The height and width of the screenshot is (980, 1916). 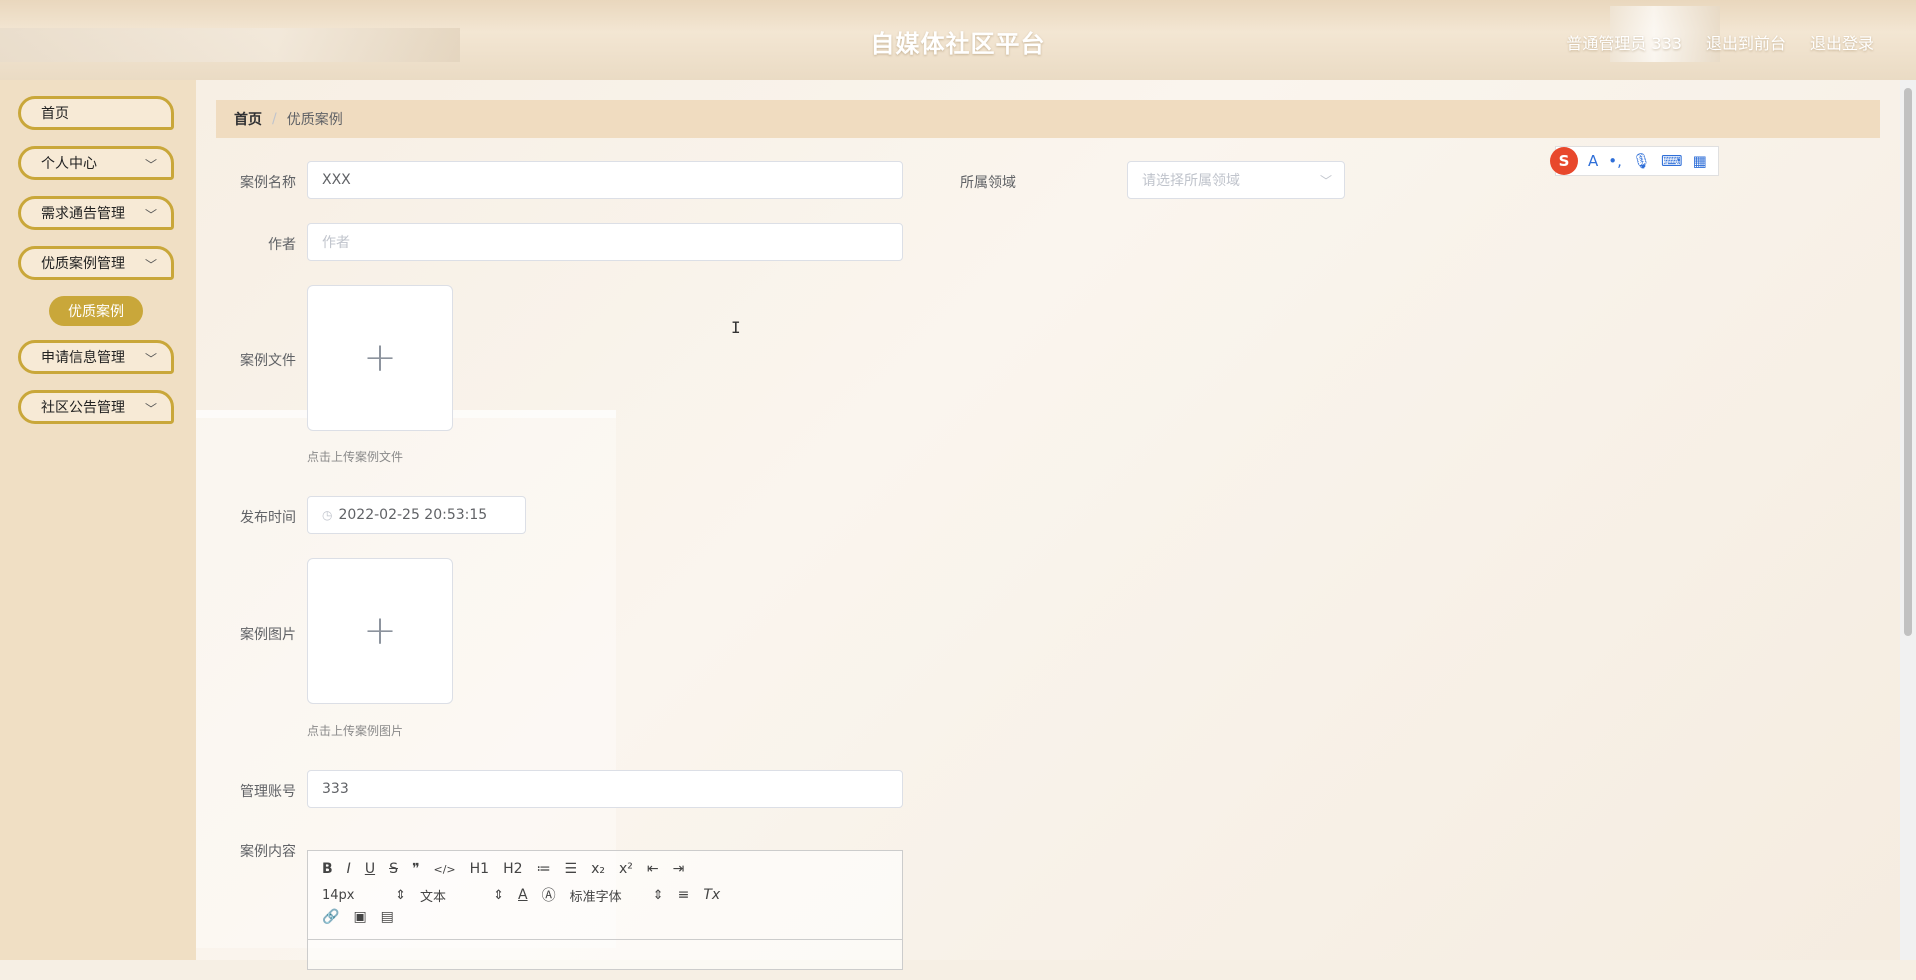 I want to click on sidebar-item-home: 首页, so click(x=96, y=113).